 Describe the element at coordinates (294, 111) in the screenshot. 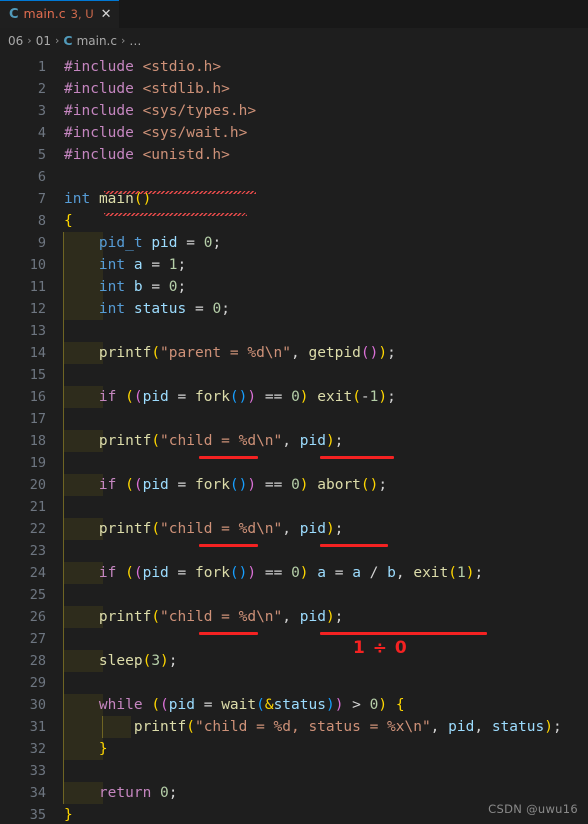

I see `code-line: 3 #include <sys/types.h>` at that location.